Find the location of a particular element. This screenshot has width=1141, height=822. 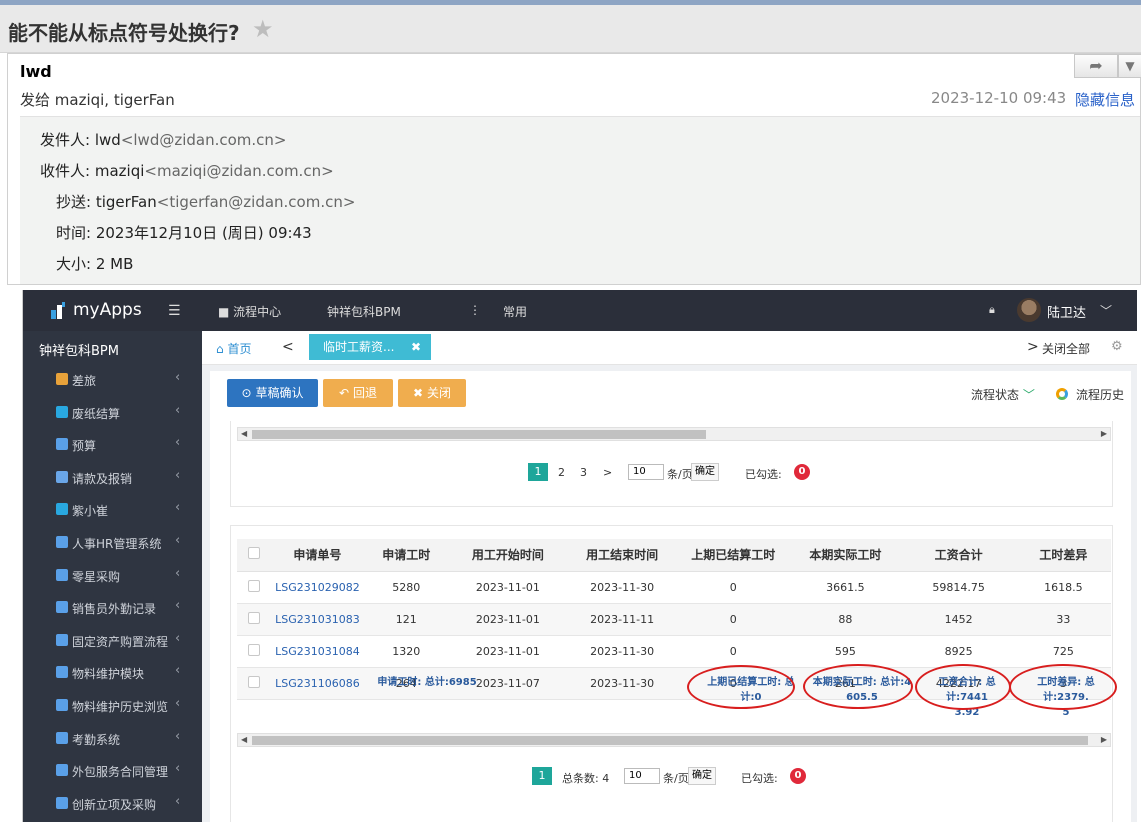

cc-name: tigerFan is located at coordinates (126, 202).